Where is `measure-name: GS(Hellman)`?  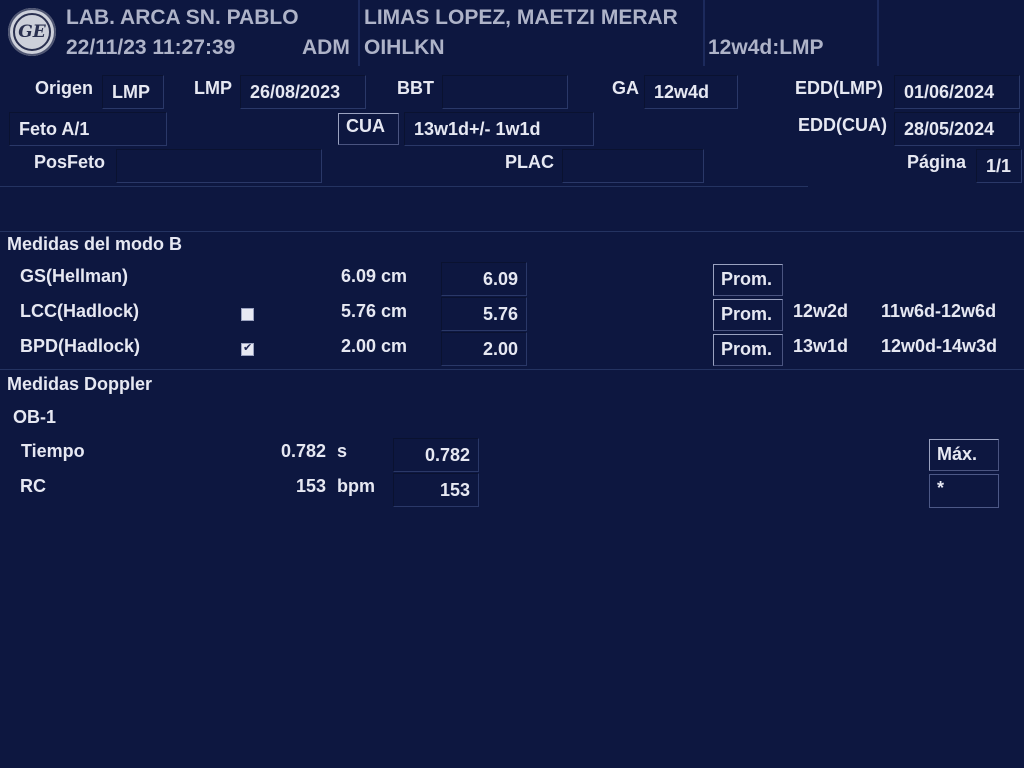 measure-name: GS(Hellman) is located at coordinates (74, 276).